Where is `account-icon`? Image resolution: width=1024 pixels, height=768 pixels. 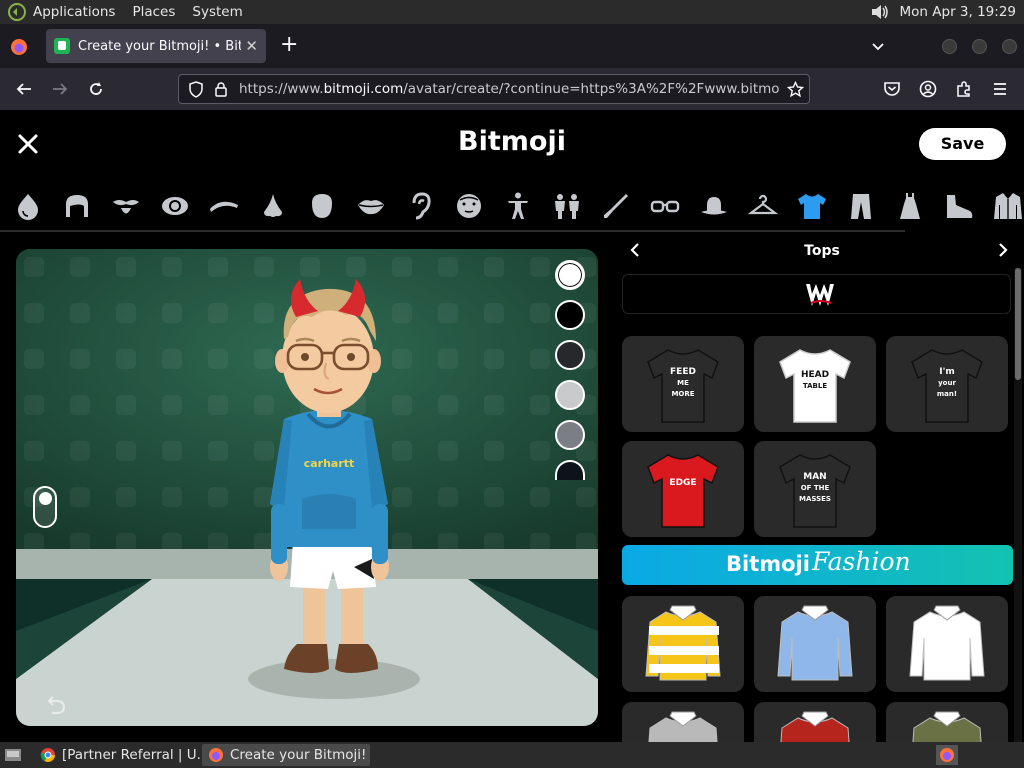
account-icon is located at coordinates (928, 89).